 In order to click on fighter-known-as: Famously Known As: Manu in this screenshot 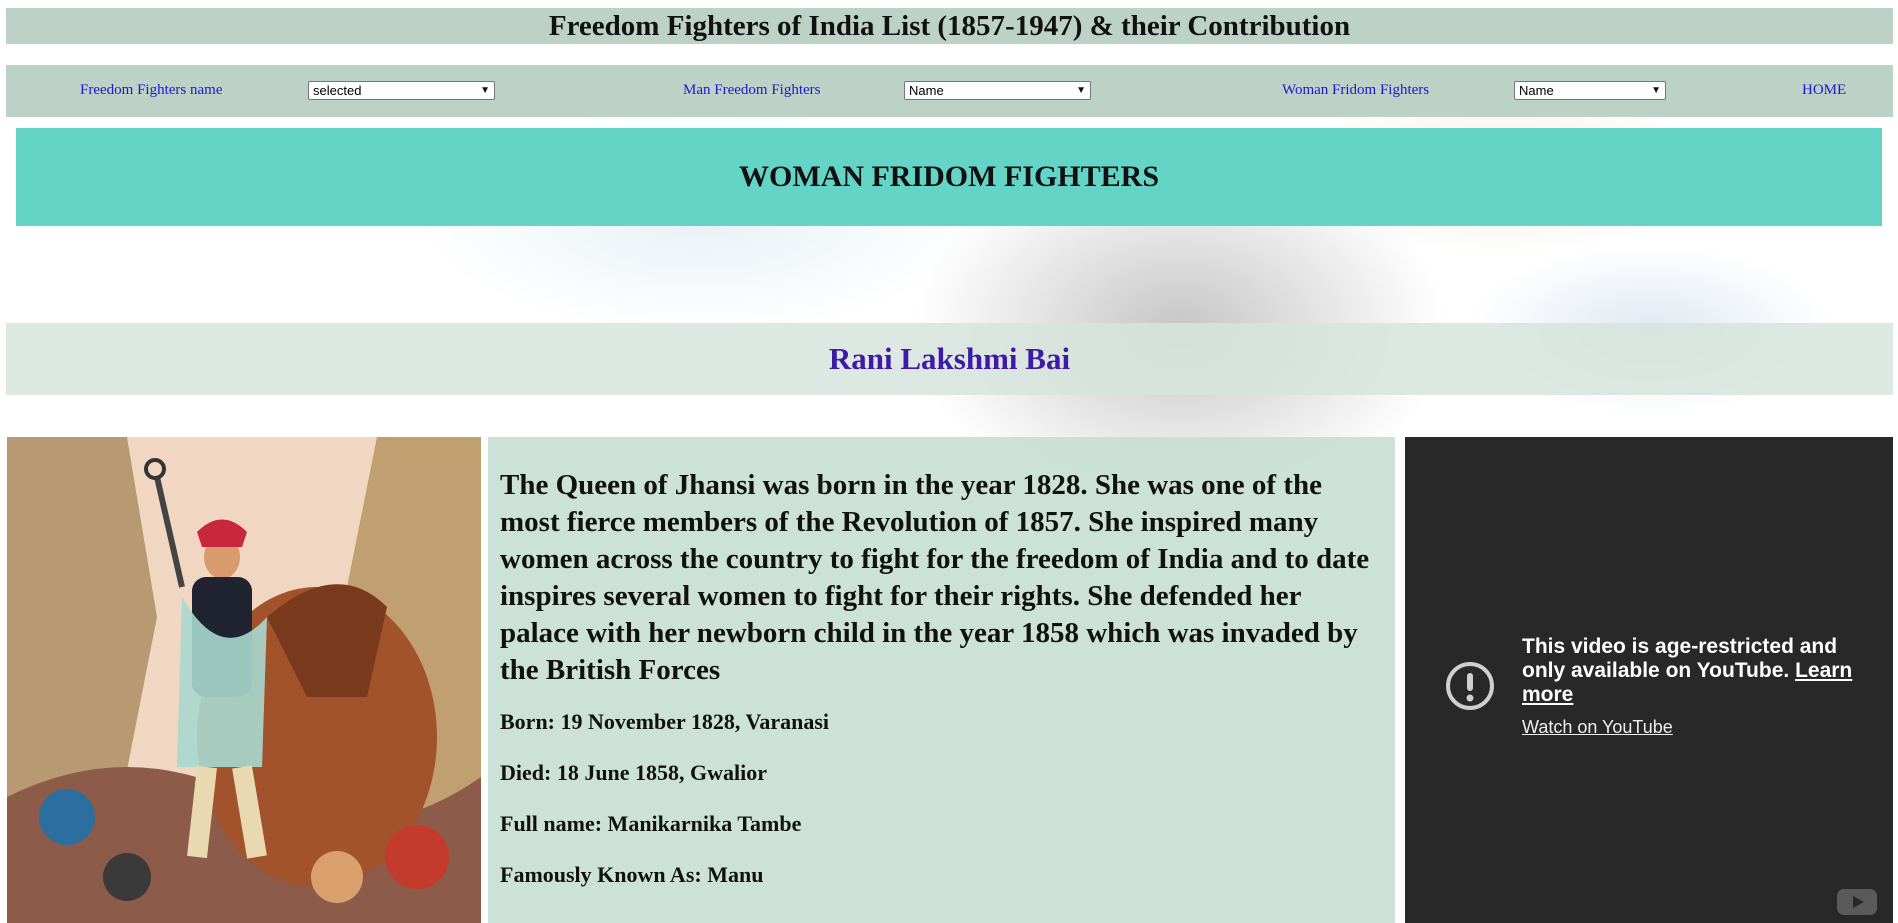, I will do `click(632, 874)`.